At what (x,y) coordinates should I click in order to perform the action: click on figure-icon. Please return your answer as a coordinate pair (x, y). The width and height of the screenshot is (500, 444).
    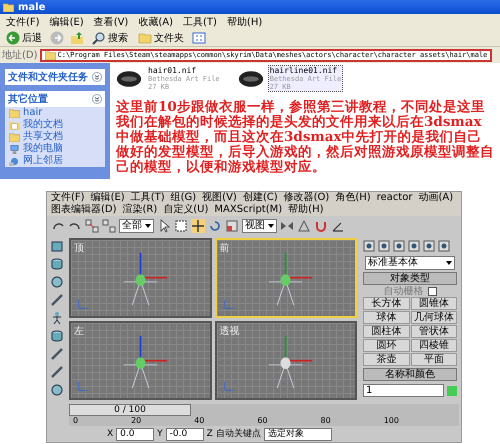
    Looking at the image, I should click on (57, 318).